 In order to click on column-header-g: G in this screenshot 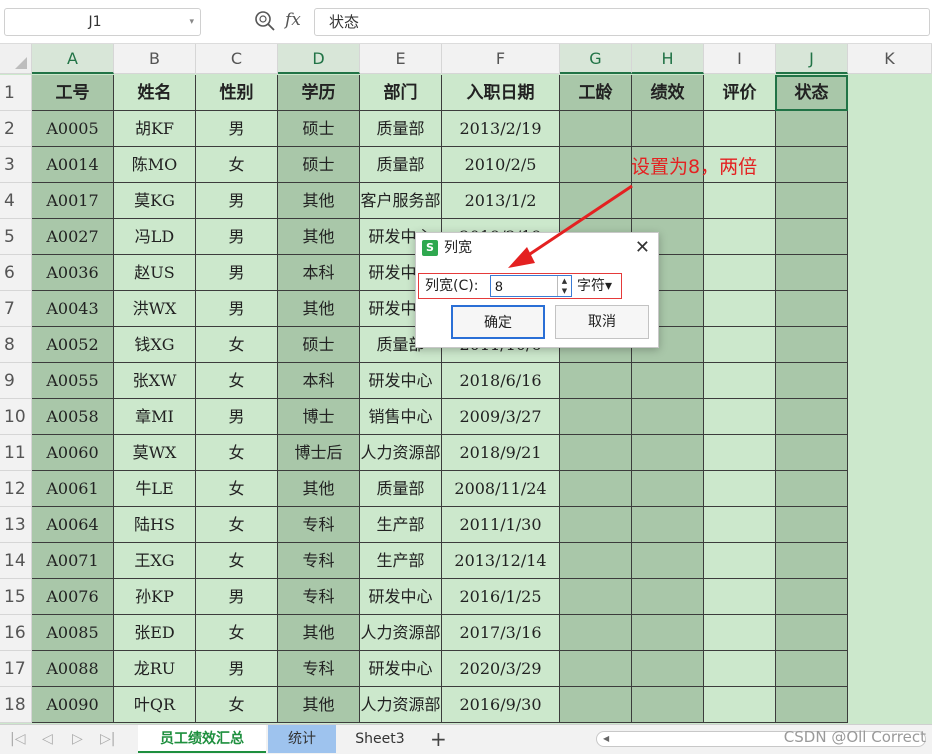, I will do `click(596, 59)`.